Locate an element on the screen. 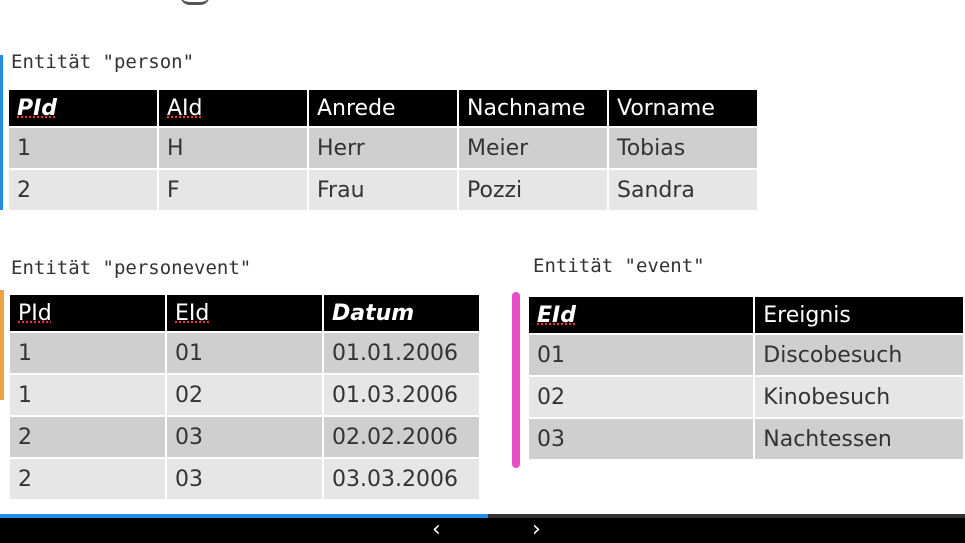 This screenshot has width=965, height=543. cell: Sandra is located at coordinates (683, 190).